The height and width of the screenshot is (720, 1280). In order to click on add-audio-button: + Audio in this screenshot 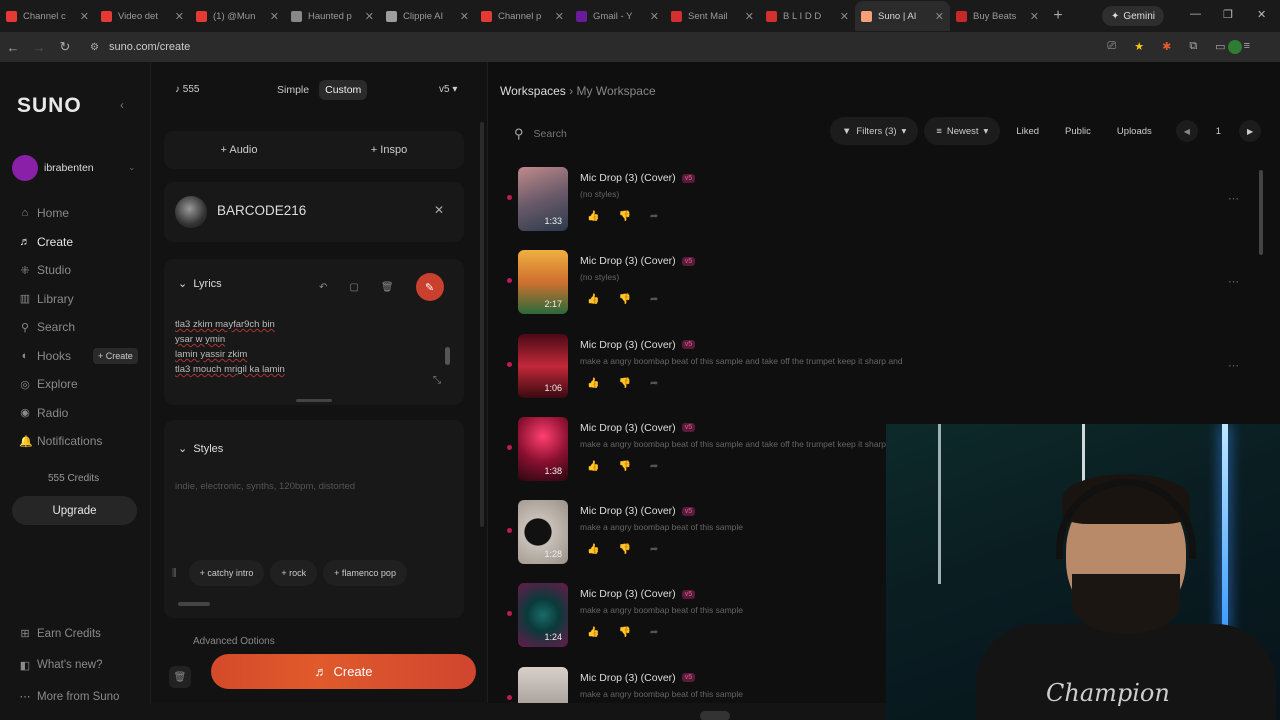, I will do `click(239, 150)`.